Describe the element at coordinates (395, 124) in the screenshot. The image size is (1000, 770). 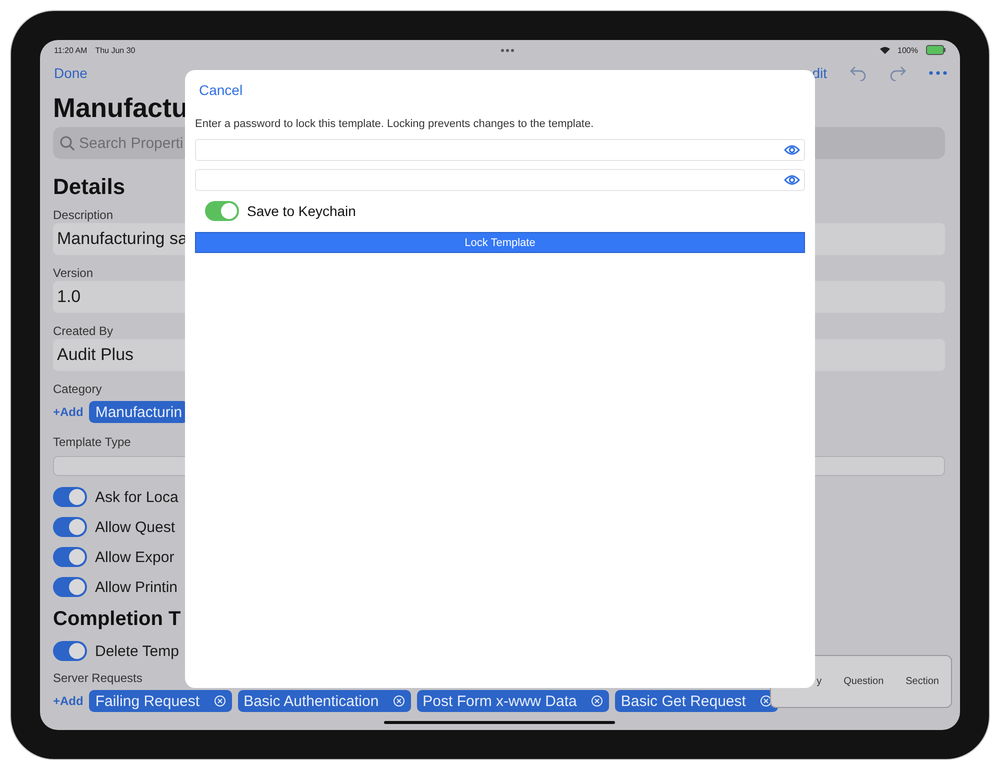
I see `instruction-text: Enter a password to lock this template. Locking prevents changes to the template.` at that location.